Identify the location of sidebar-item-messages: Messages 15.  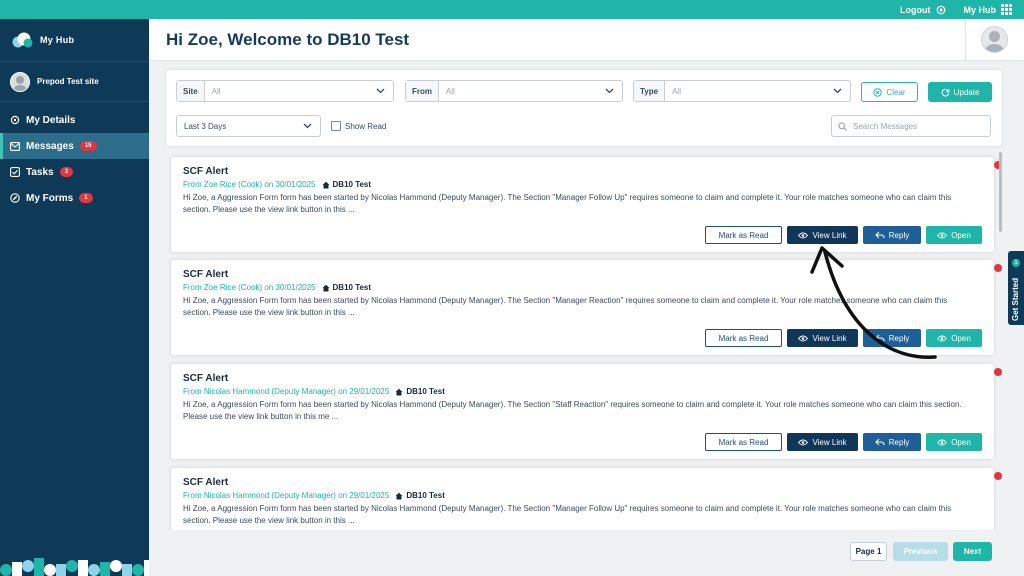
(74, 146).